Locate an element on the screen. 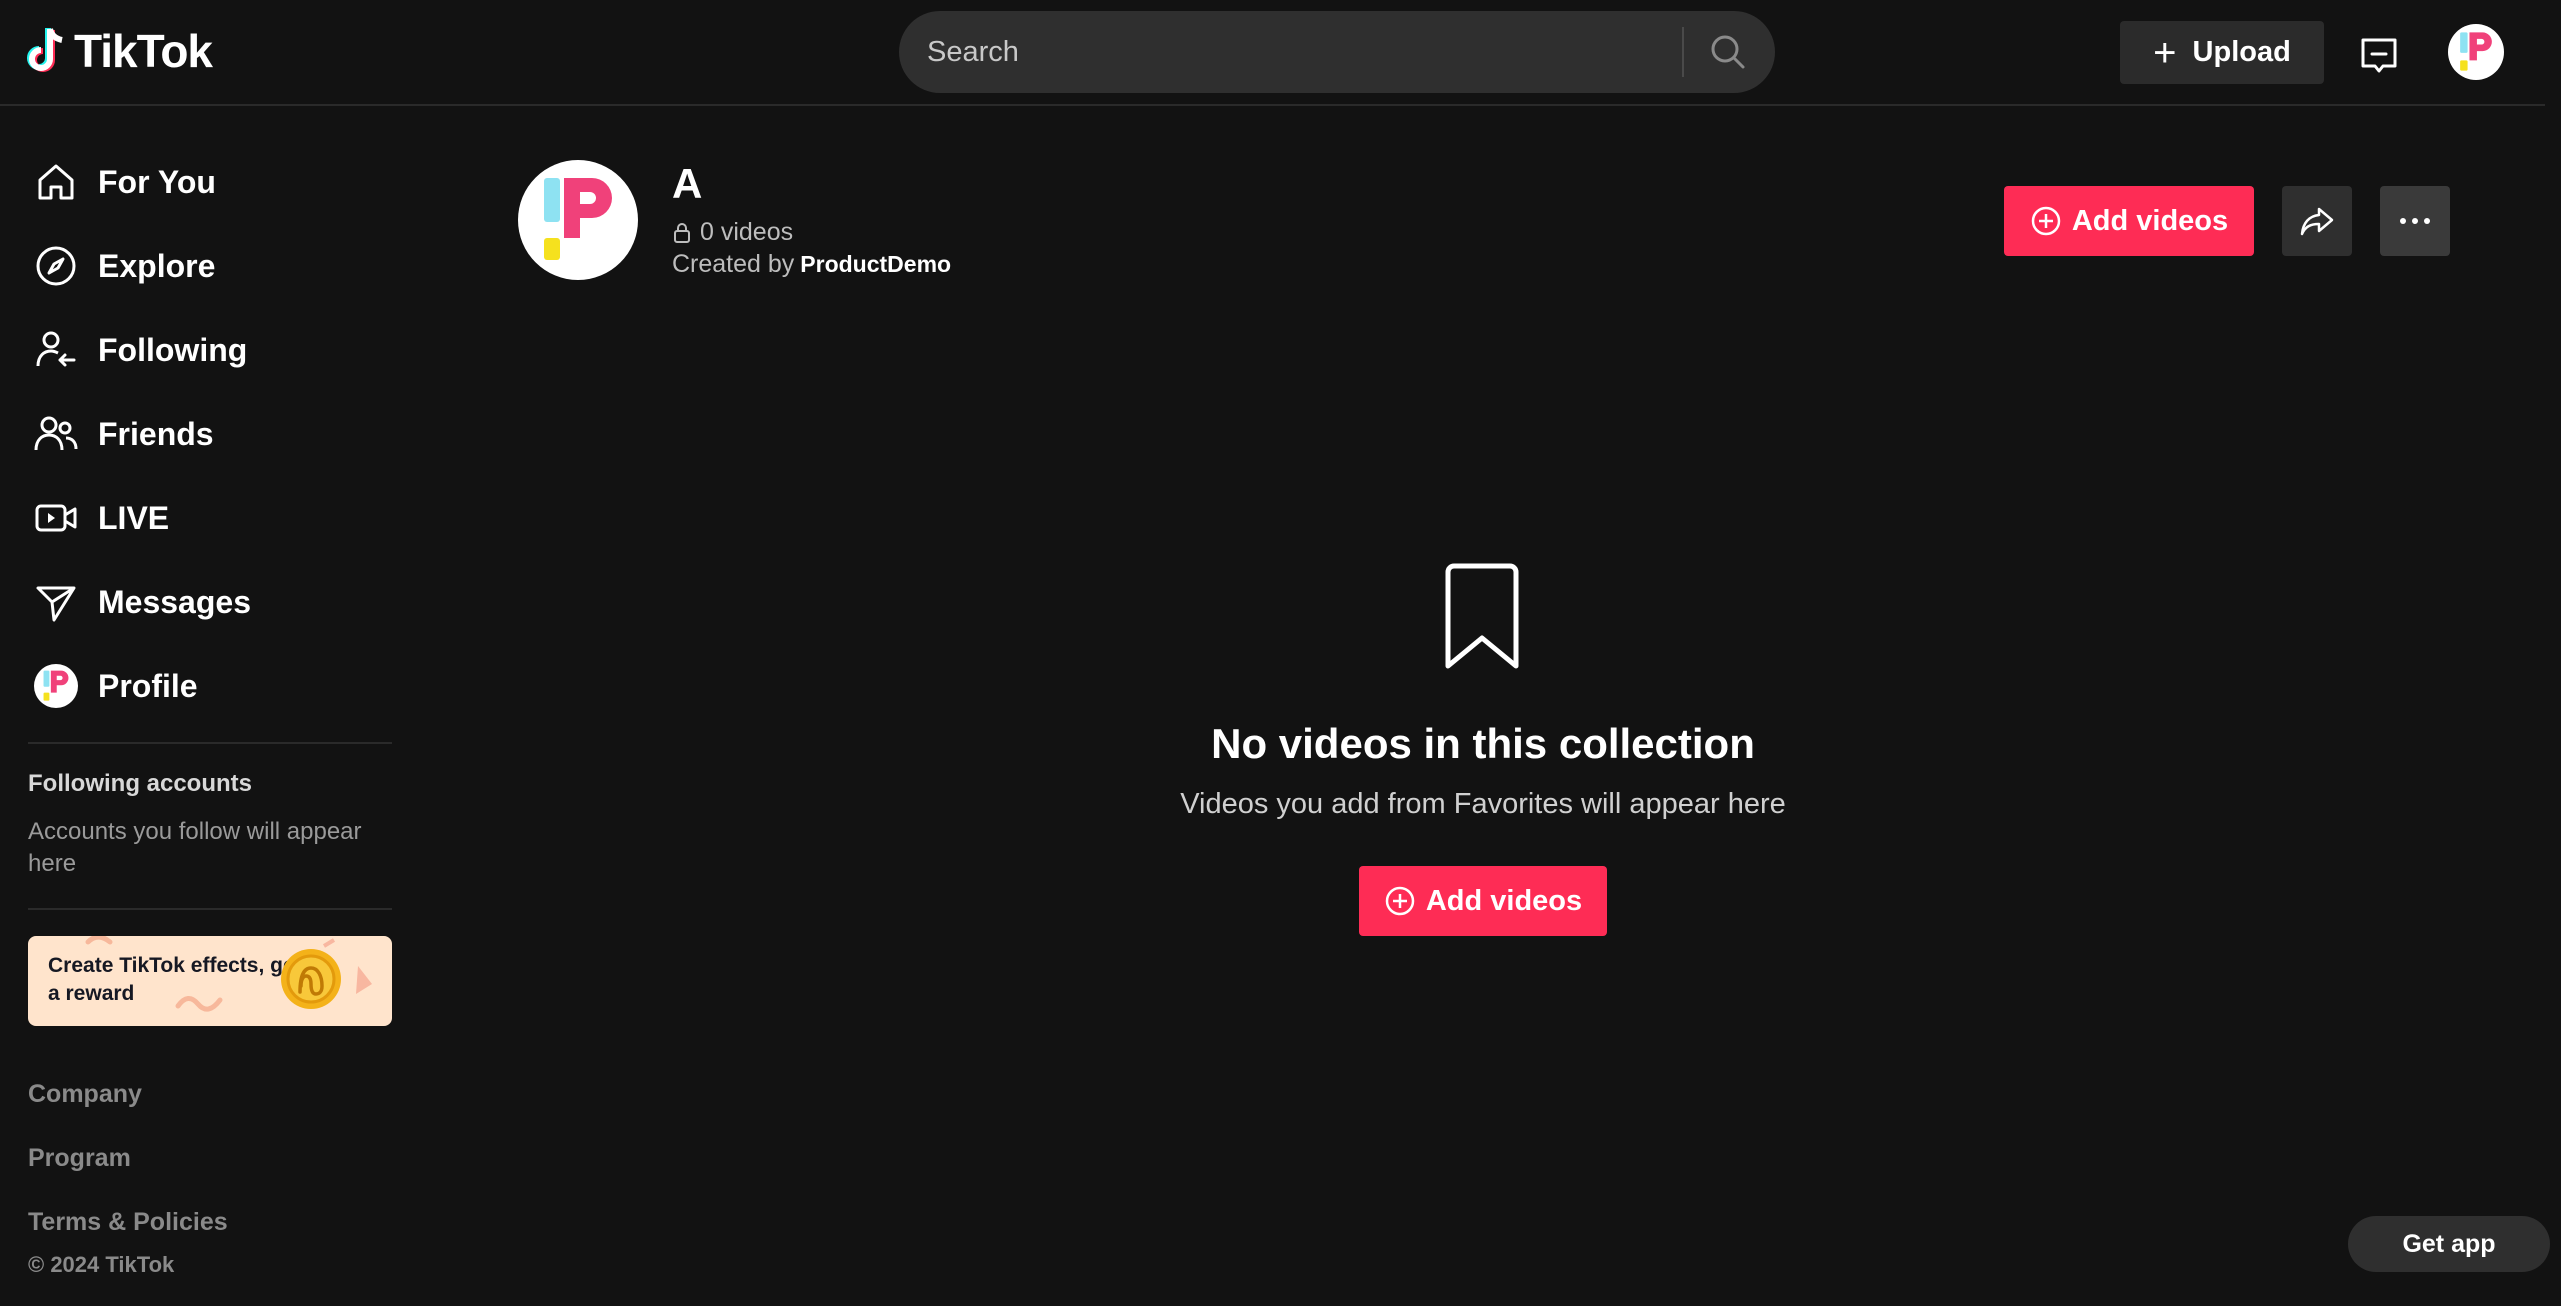 This screenshot has width=2561, height=1306. logo-text: TikTok is located at coordinates (143, 51).